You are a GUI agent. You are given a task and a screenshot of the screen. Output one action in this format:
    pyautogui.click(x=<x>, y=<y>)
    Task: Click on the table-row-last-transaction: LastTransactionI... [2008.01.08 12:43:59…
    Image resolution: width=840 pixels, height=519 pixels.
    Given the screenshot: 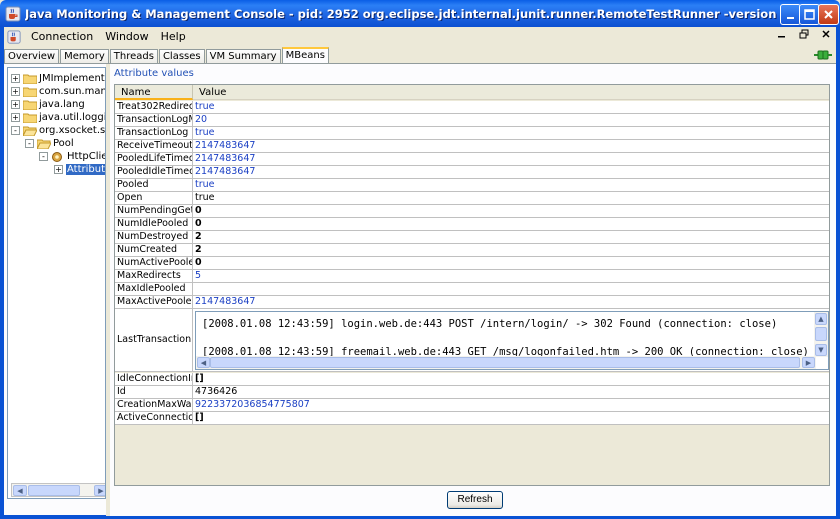 What is the action you would take?
    pyautogui.click(x=472, y=340)
    